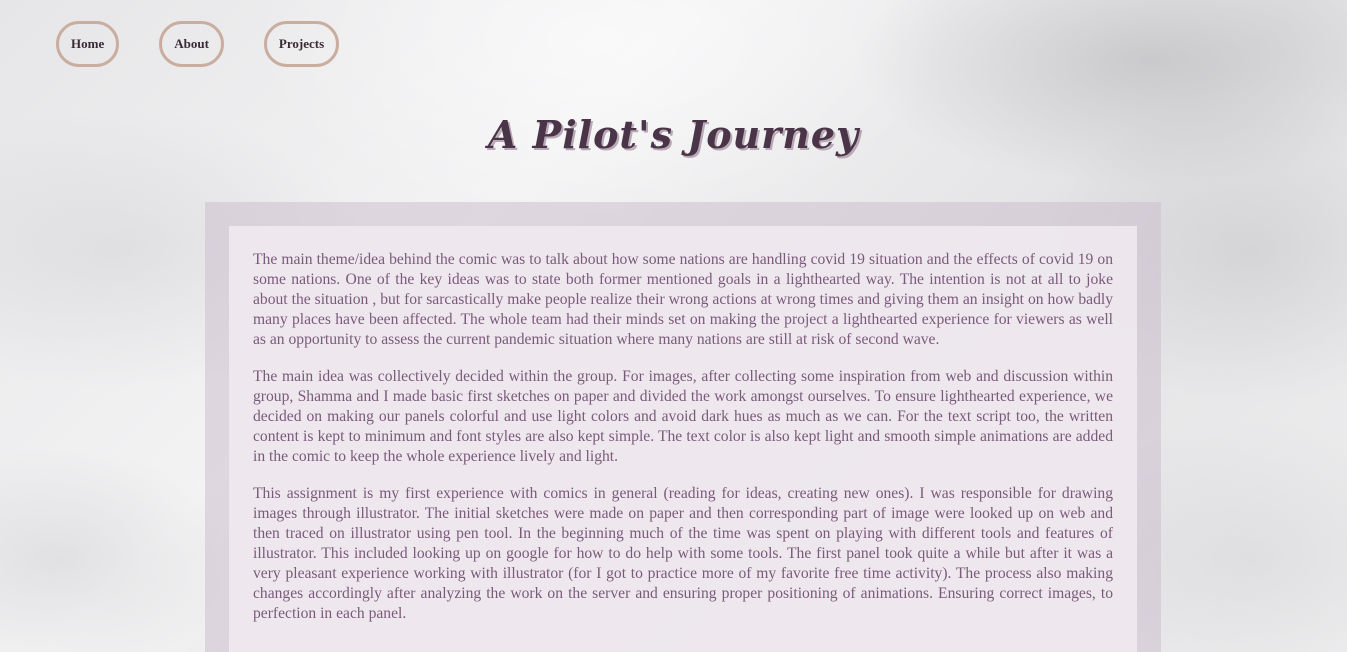  I want to click on top-navigation: Home About Projects, so click(198, 44).